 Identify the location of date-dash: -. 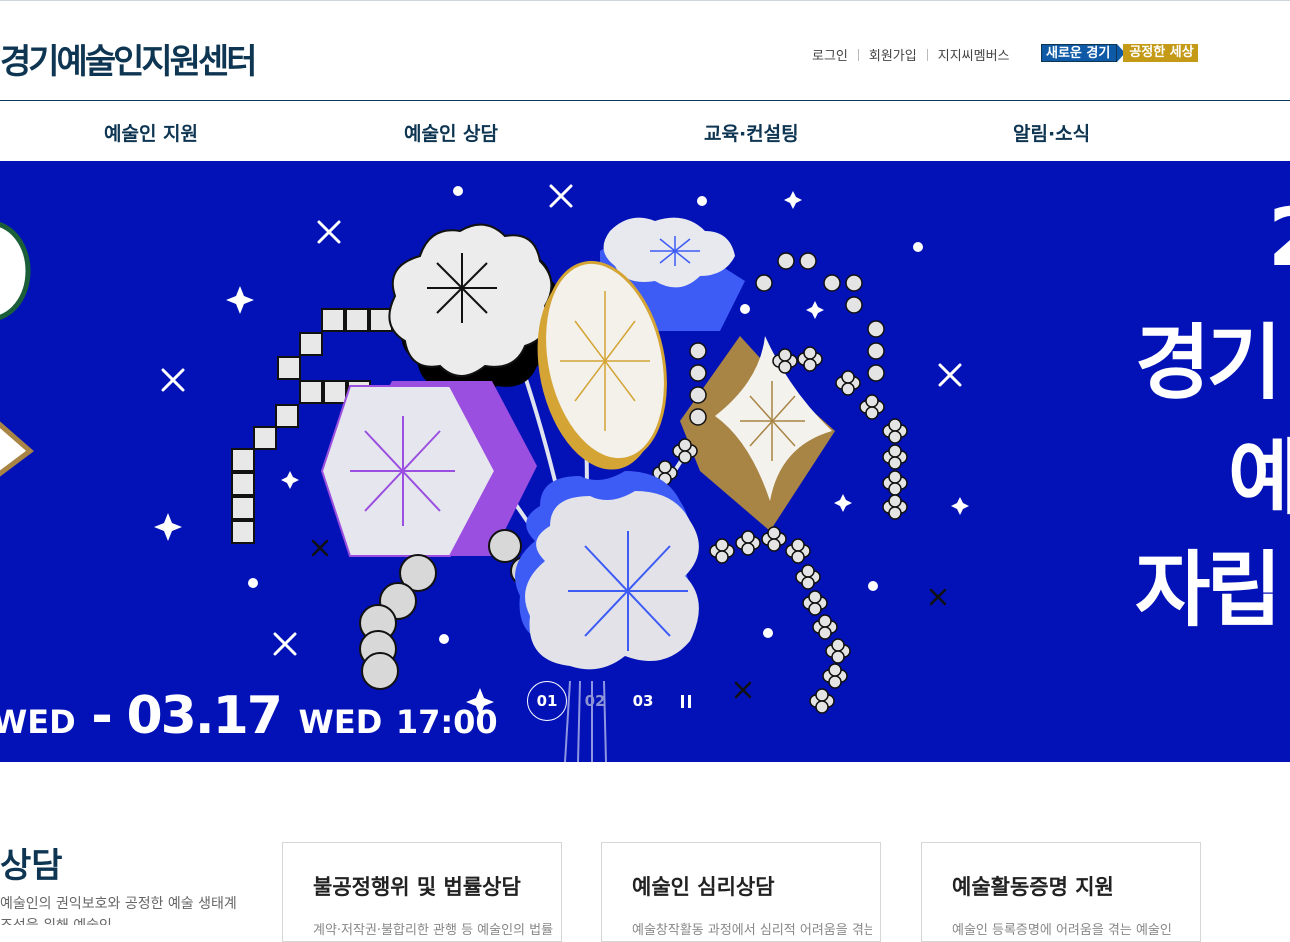
(102, 716).